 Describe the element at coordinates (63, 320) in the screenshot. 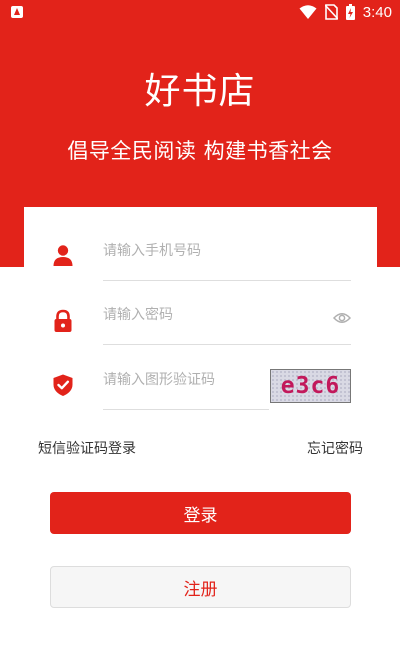

I see `lock-icon` at that location.